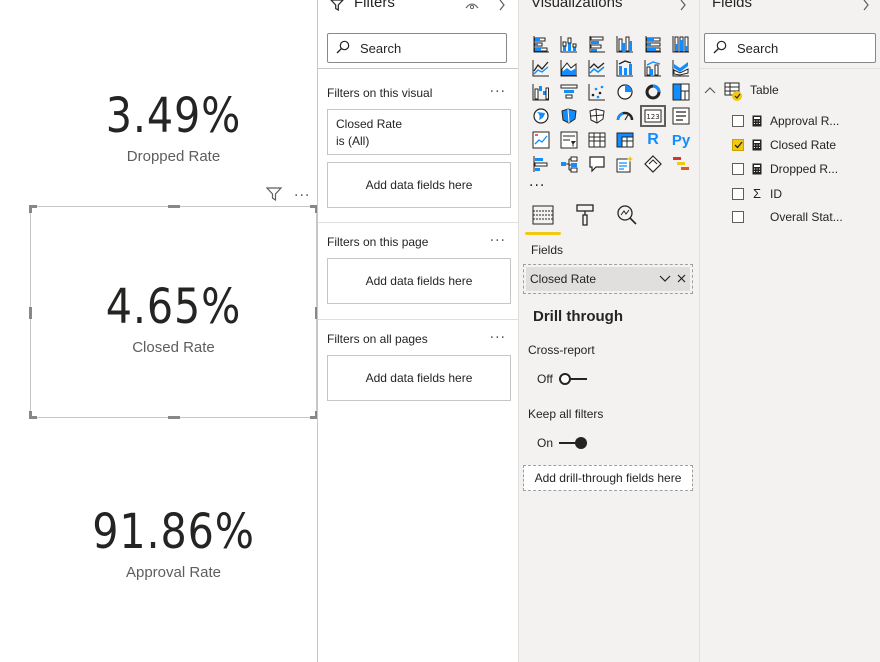 The image size is (880, 662). I want to click on visualizations-title: Visualizations, so click(577, 5).